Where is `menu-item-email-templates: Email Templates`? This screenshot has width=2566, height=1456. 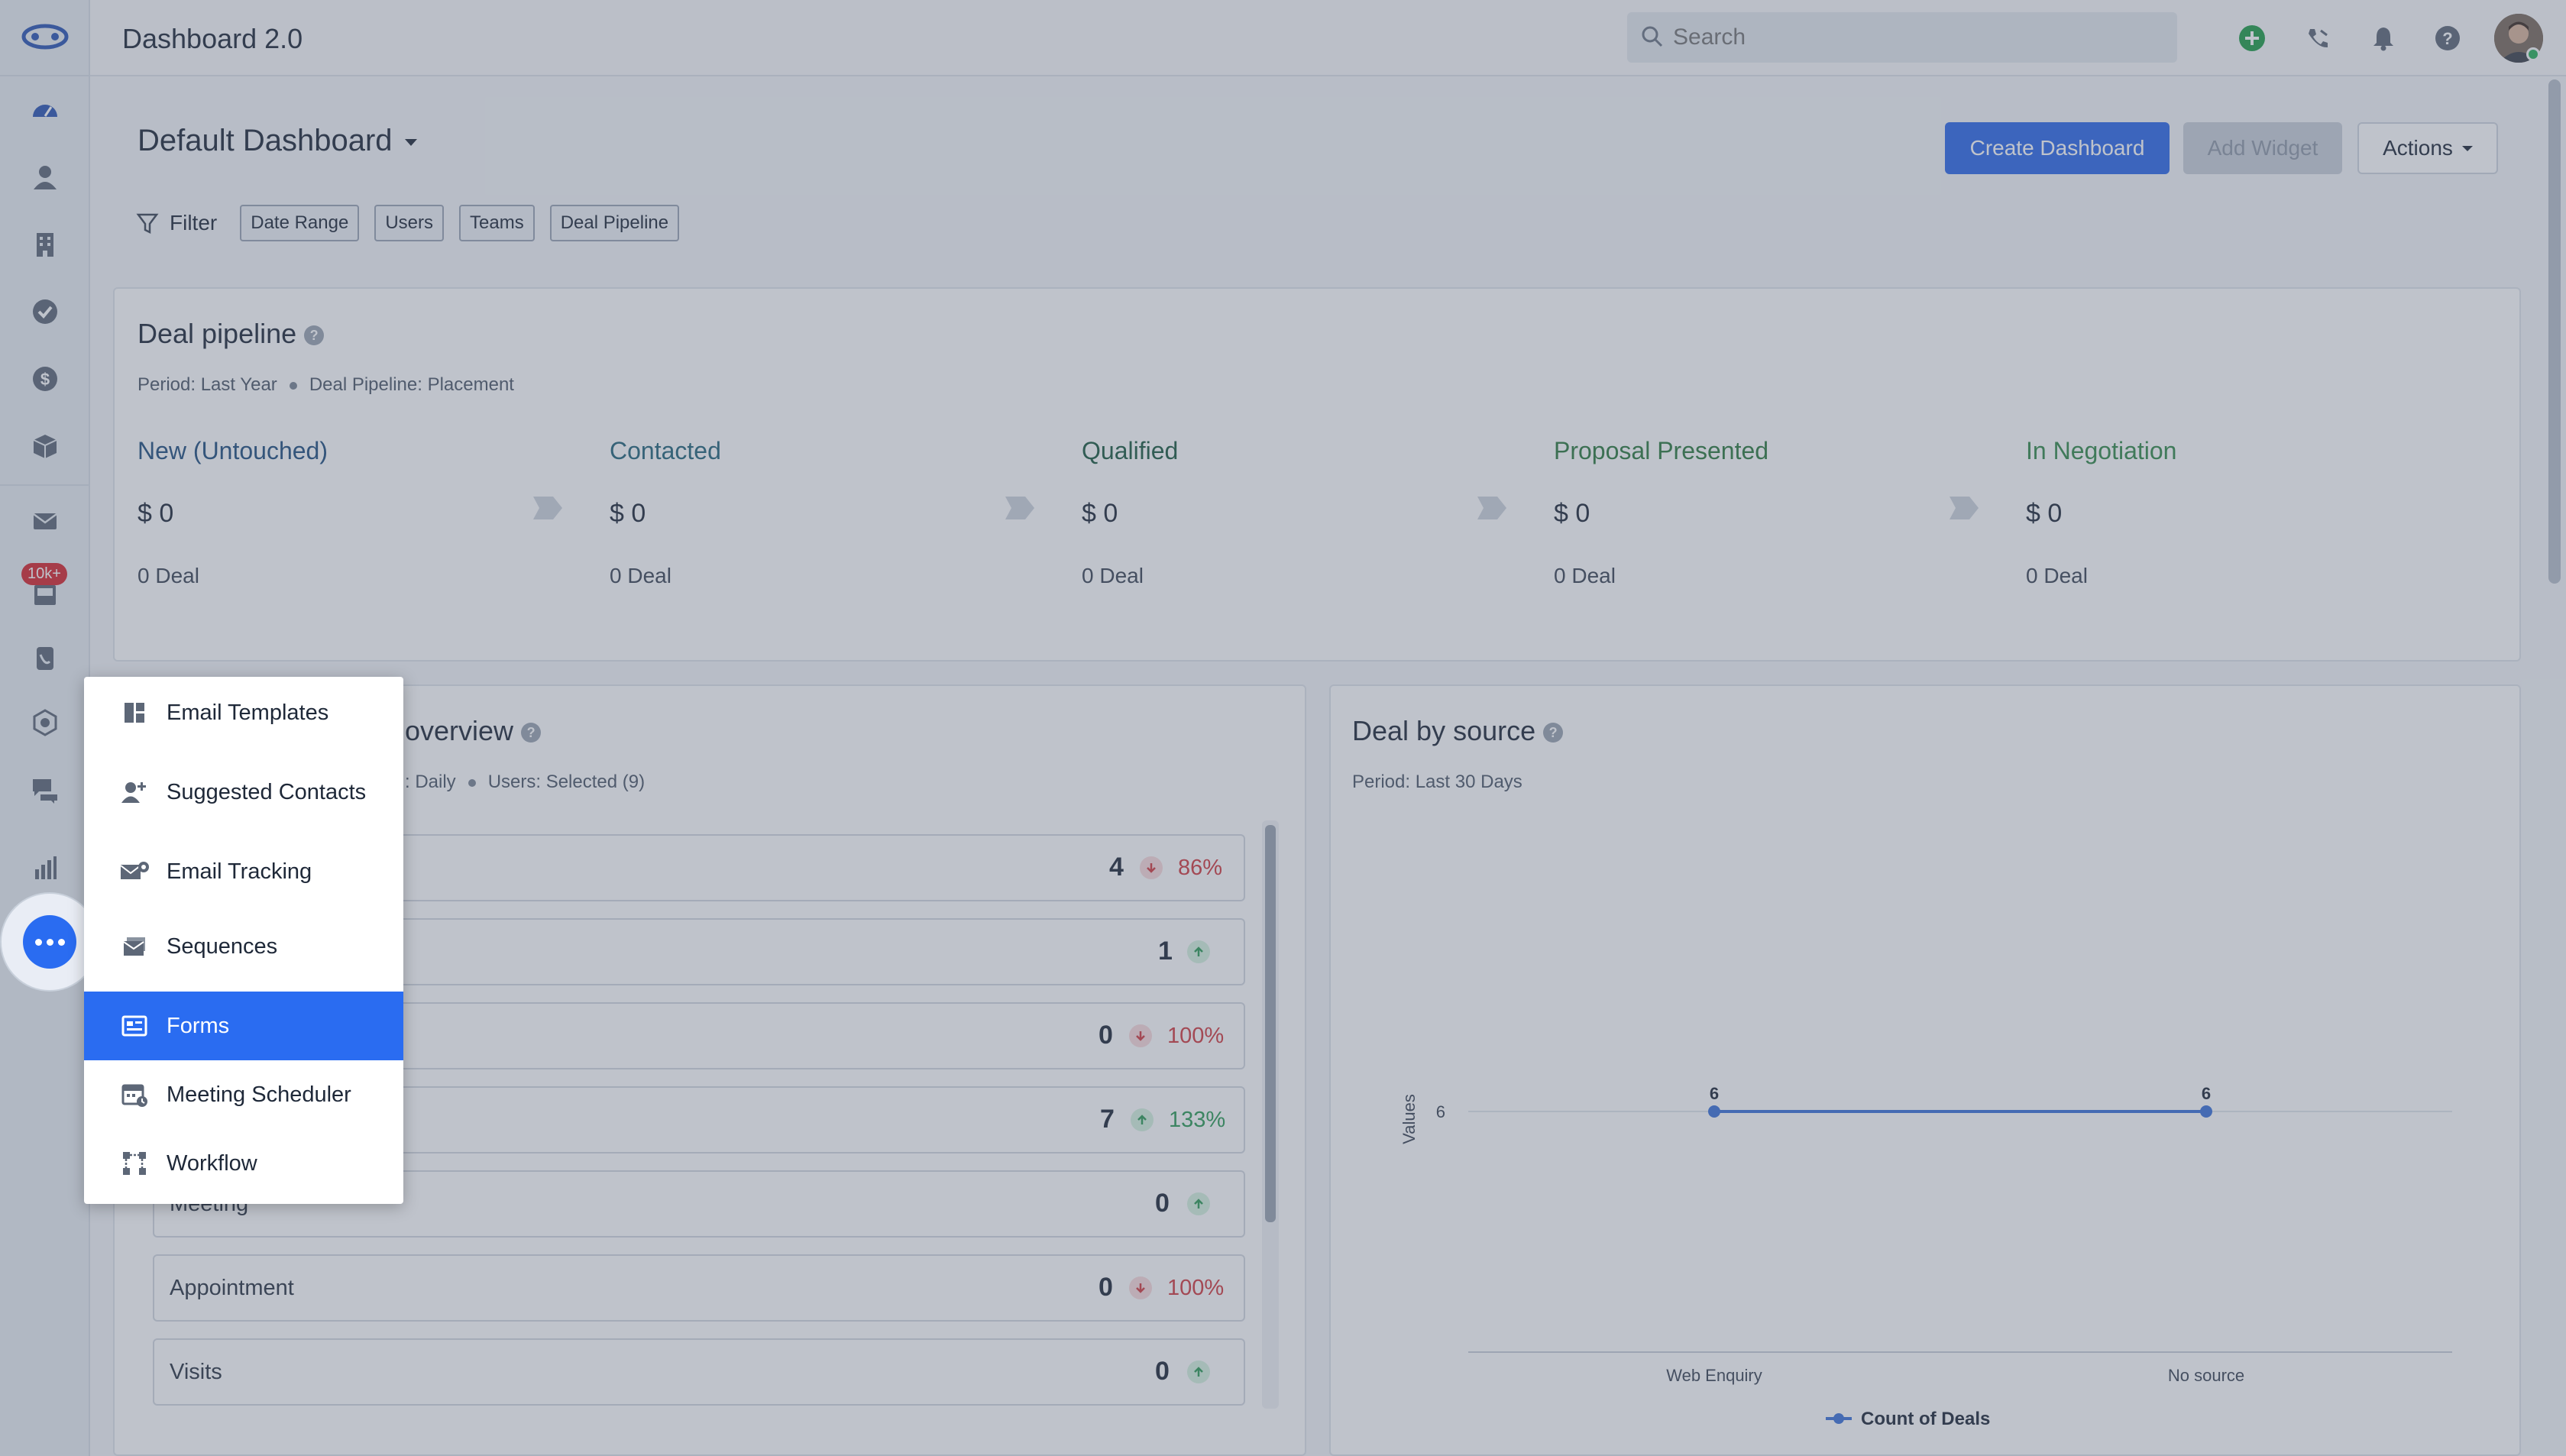 menu-item-email-templates: Email Templates is located at coordinates (243, 713).